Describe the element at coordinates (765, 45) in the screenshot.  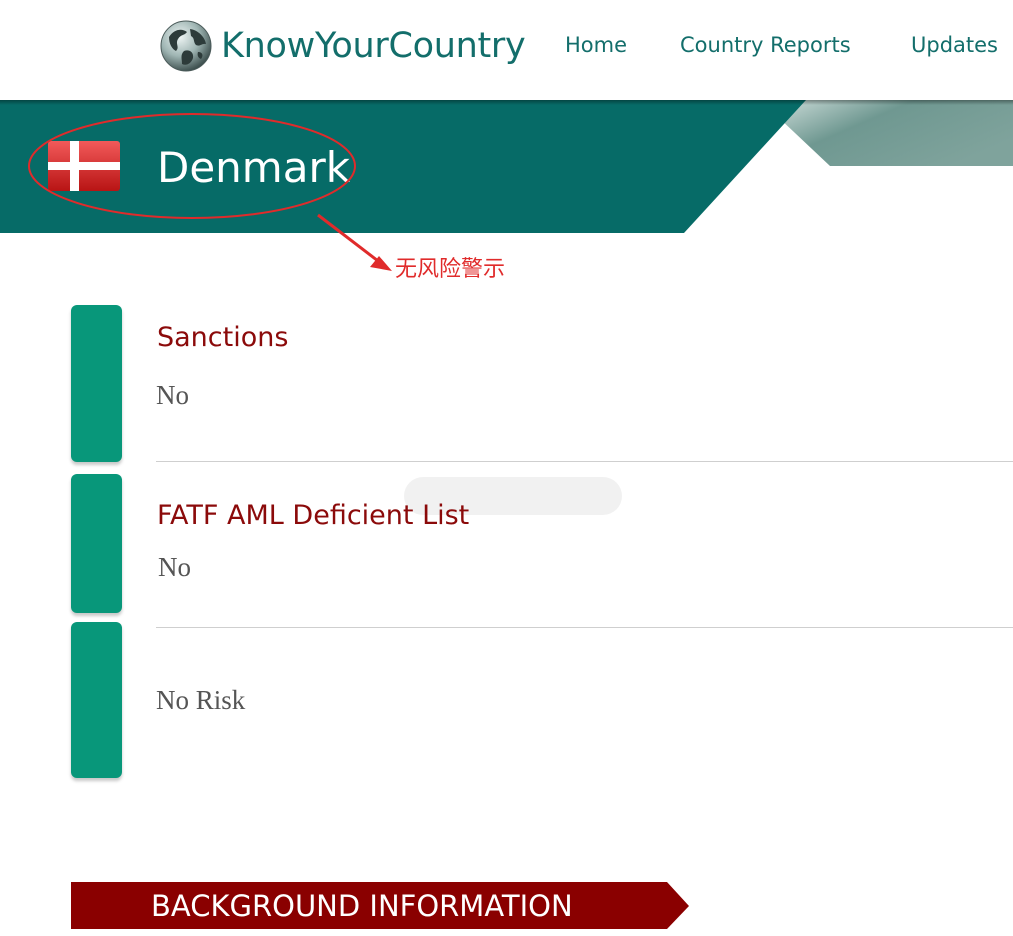
I see `nav-country-reports-link: Country Reports` at that location.